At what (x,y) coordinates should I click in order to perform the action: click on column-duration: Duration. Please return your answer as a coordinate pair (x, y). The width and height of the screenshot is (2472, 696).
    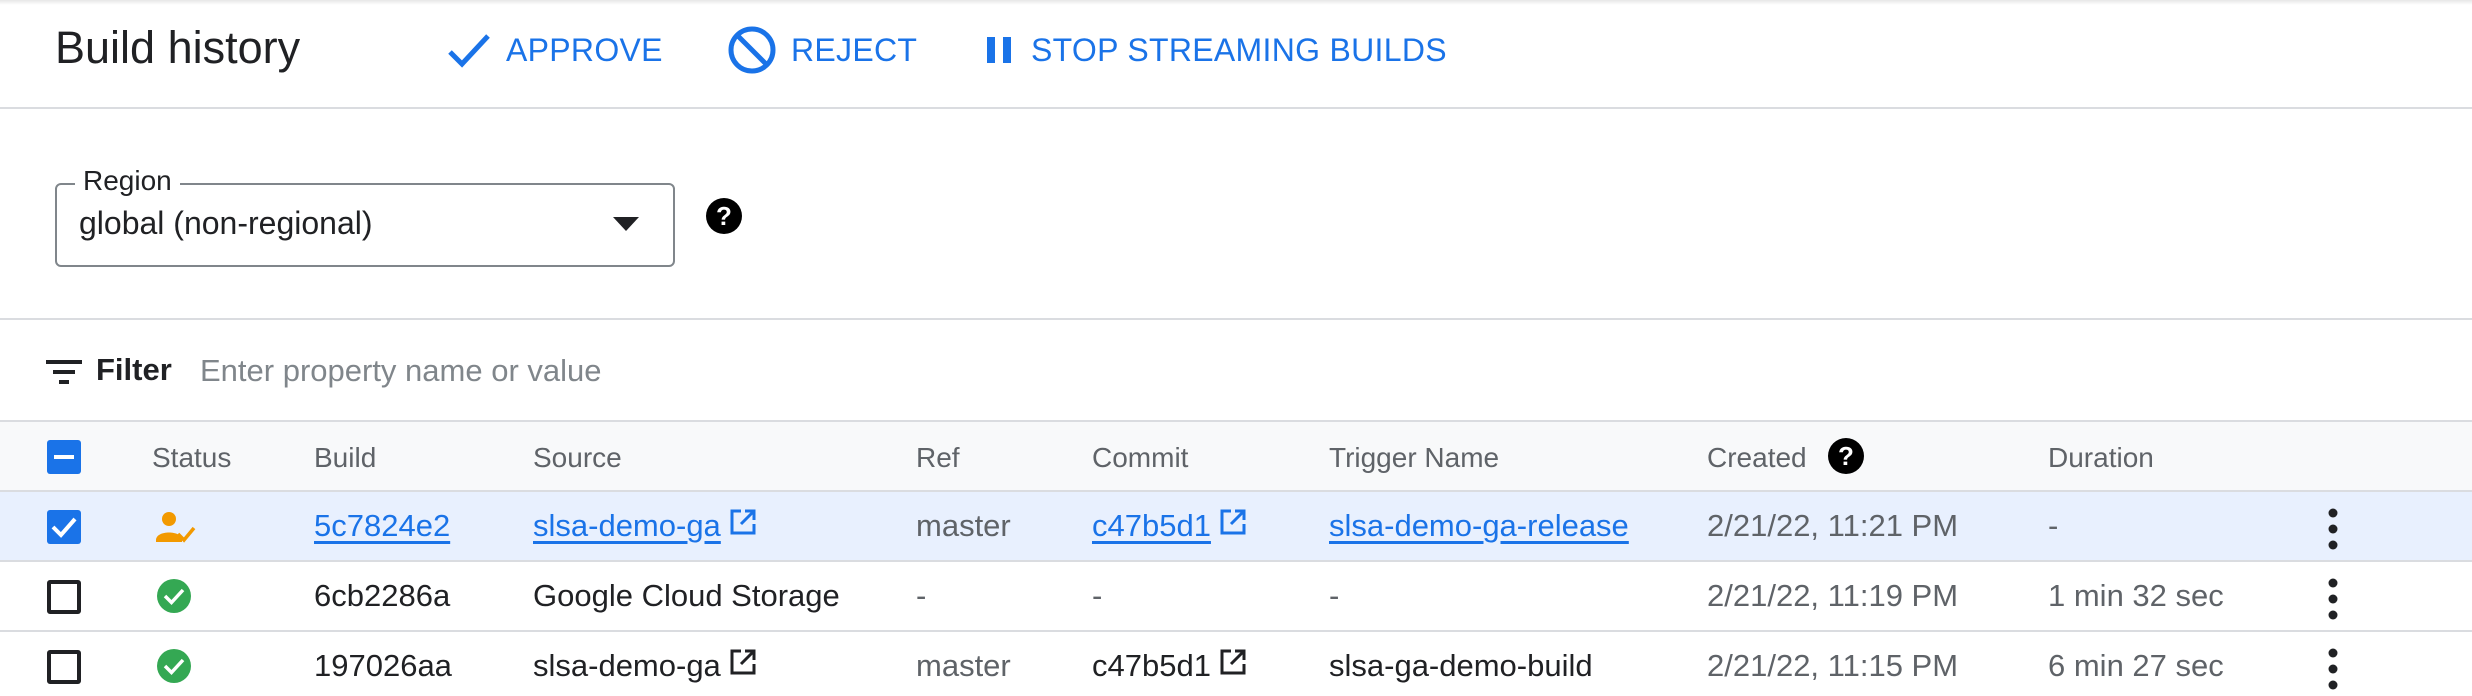
    Looking at the image, I should click on (2101, 458).